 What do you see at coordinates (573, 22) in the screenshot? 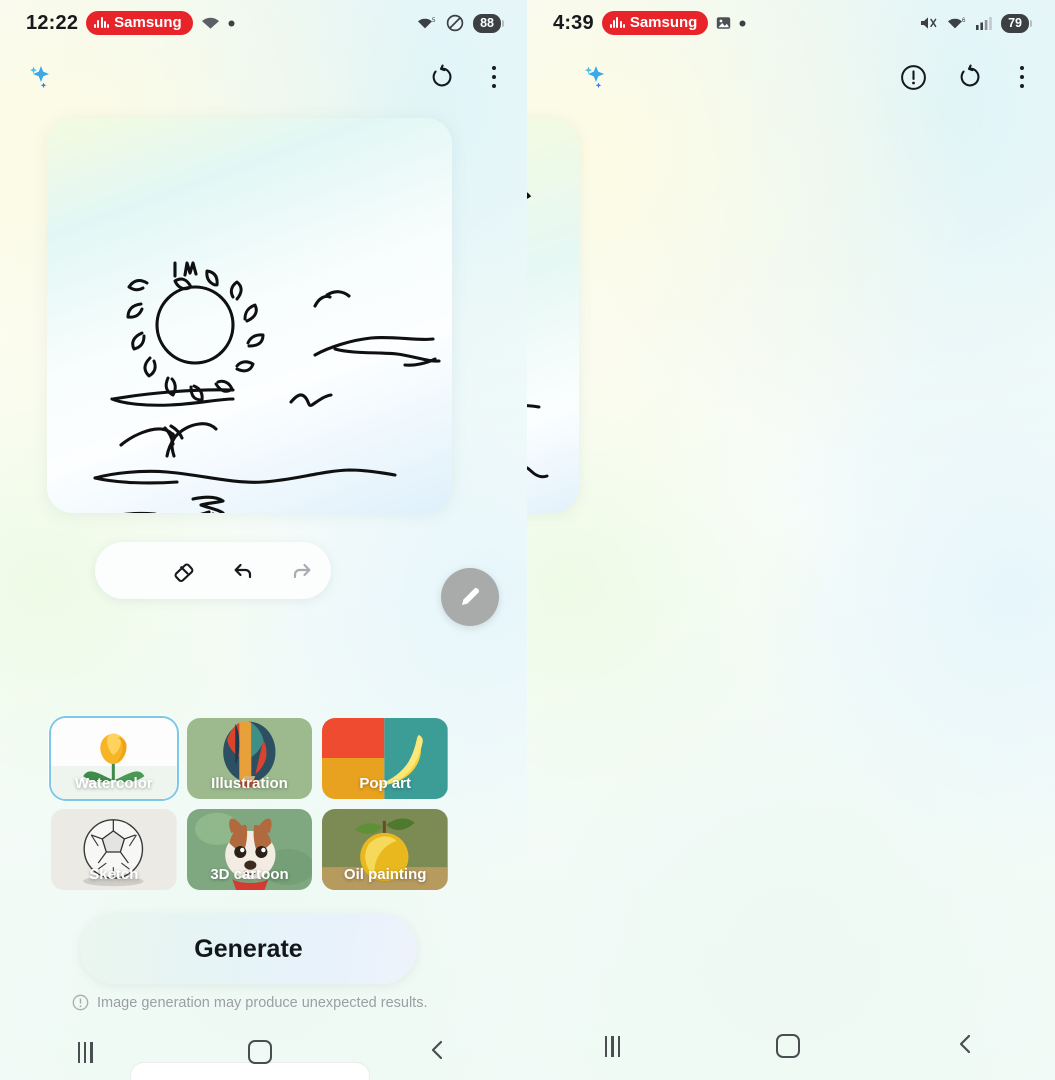
I see `status-time: 4:39` at bounding box center [573, 22].